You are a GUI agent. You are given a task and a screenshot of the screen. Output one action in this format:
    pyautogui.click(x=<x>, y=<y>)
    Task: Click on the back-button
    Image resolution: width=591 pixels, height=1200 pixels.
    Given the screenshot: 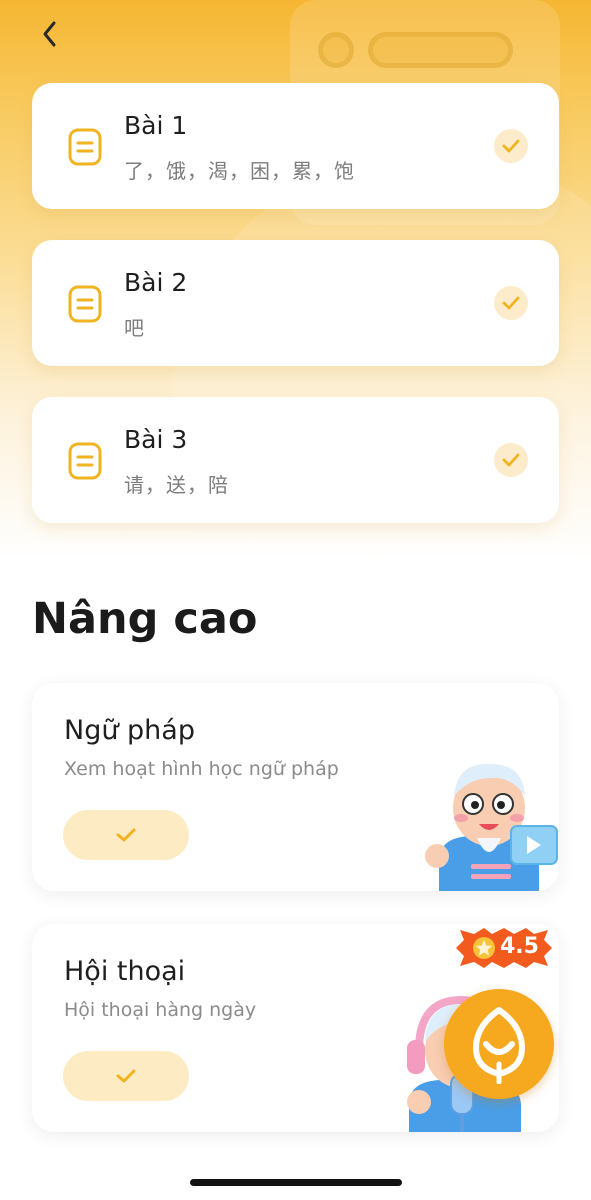 What is the action you would take?
    pyautogui.click(x=50, y=34)
    